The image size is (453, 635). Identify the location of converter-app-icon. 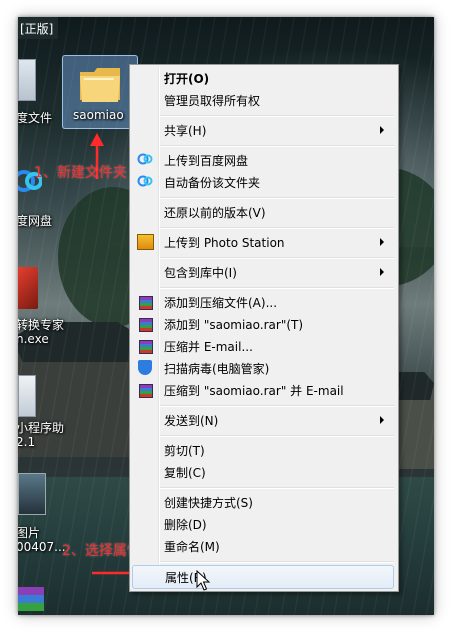
(28, 288).